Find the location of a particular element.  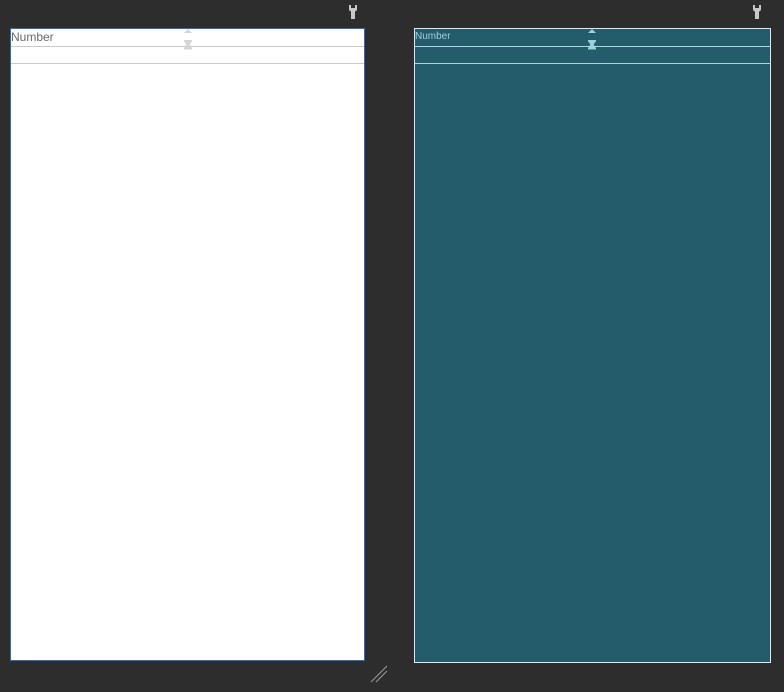

blueprint-wrench-icon is located at coordinates (757, 12).